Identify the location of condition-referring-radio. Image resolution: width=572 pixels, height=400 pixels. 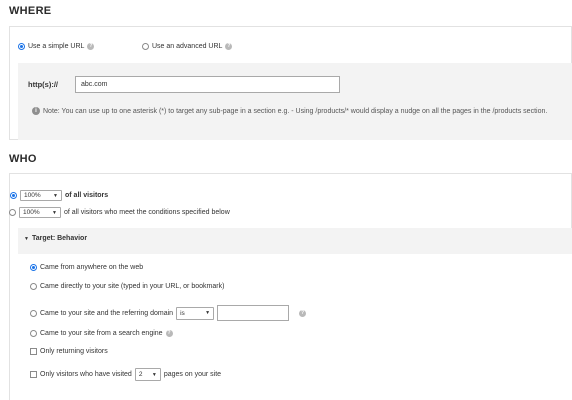
(33, 313).